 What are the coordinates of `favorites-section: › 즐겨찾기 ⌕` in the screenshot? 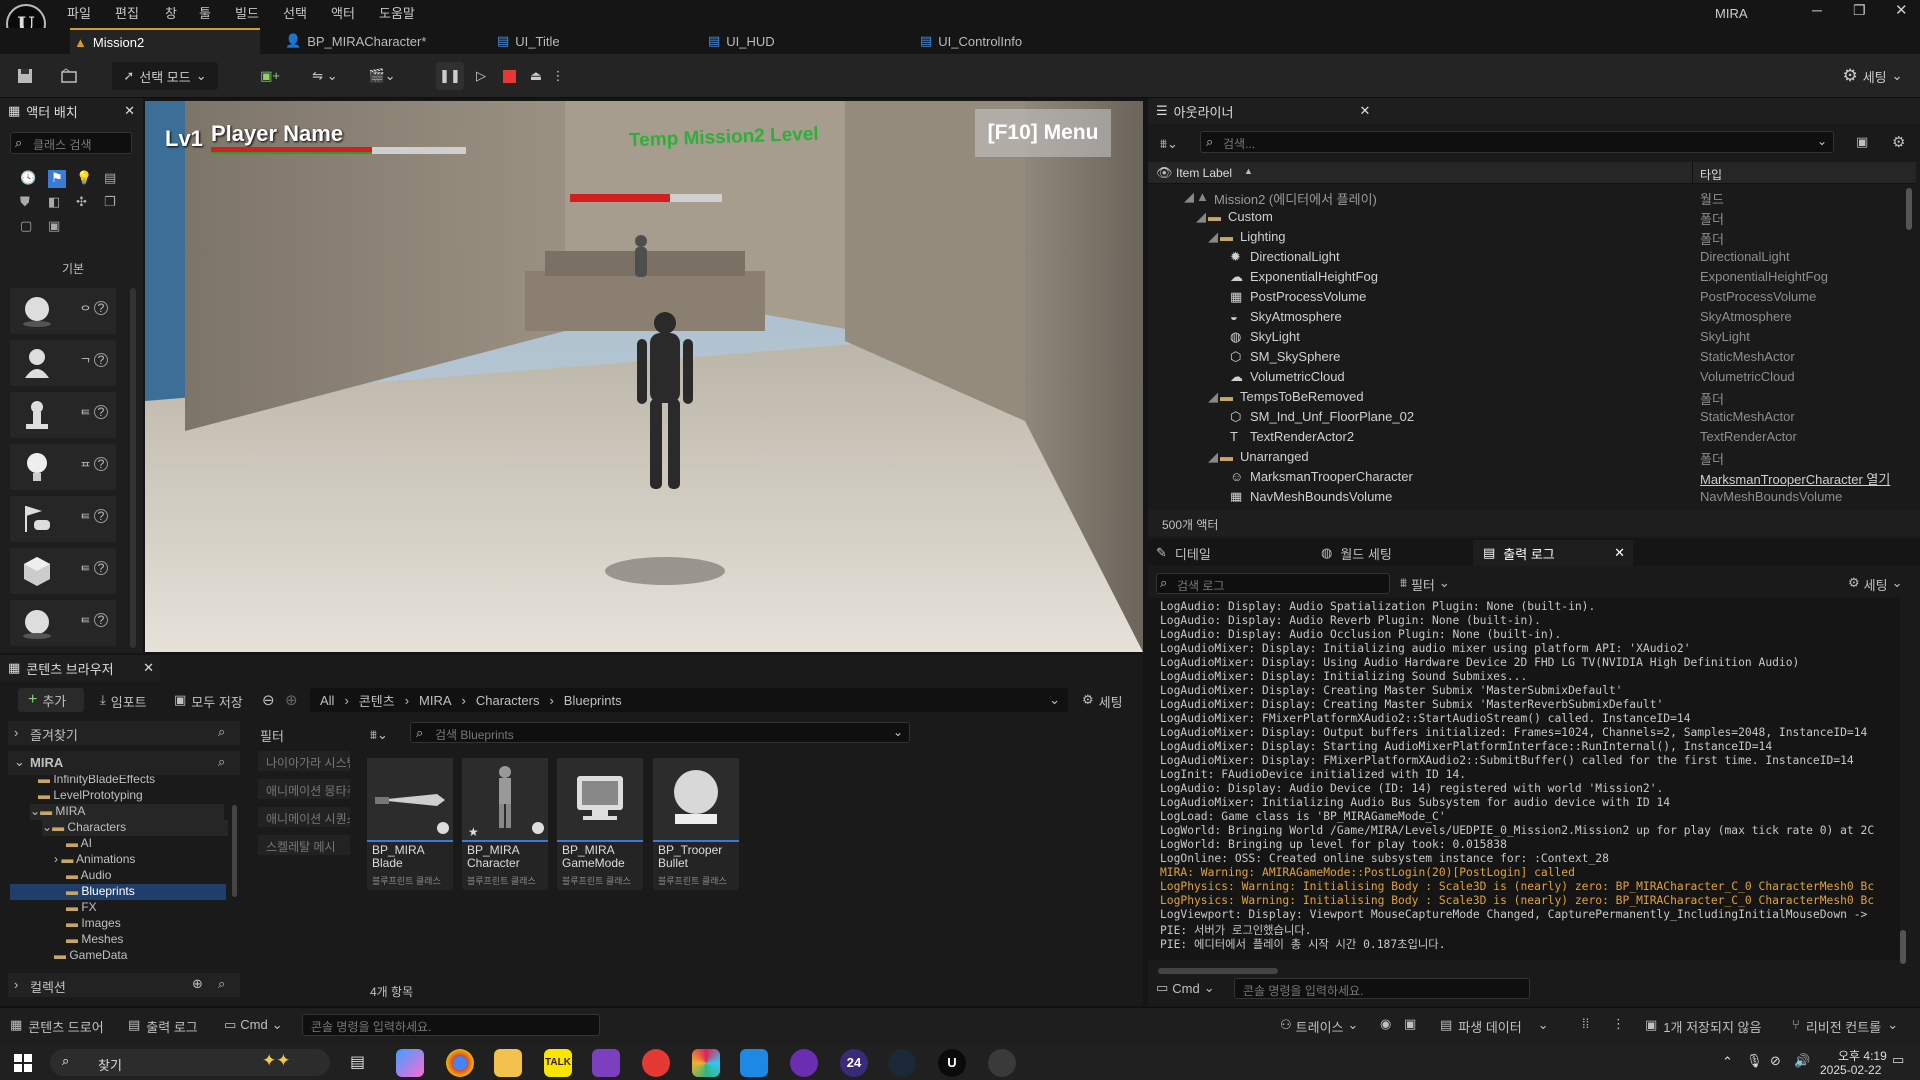 It's located at (124, 733).